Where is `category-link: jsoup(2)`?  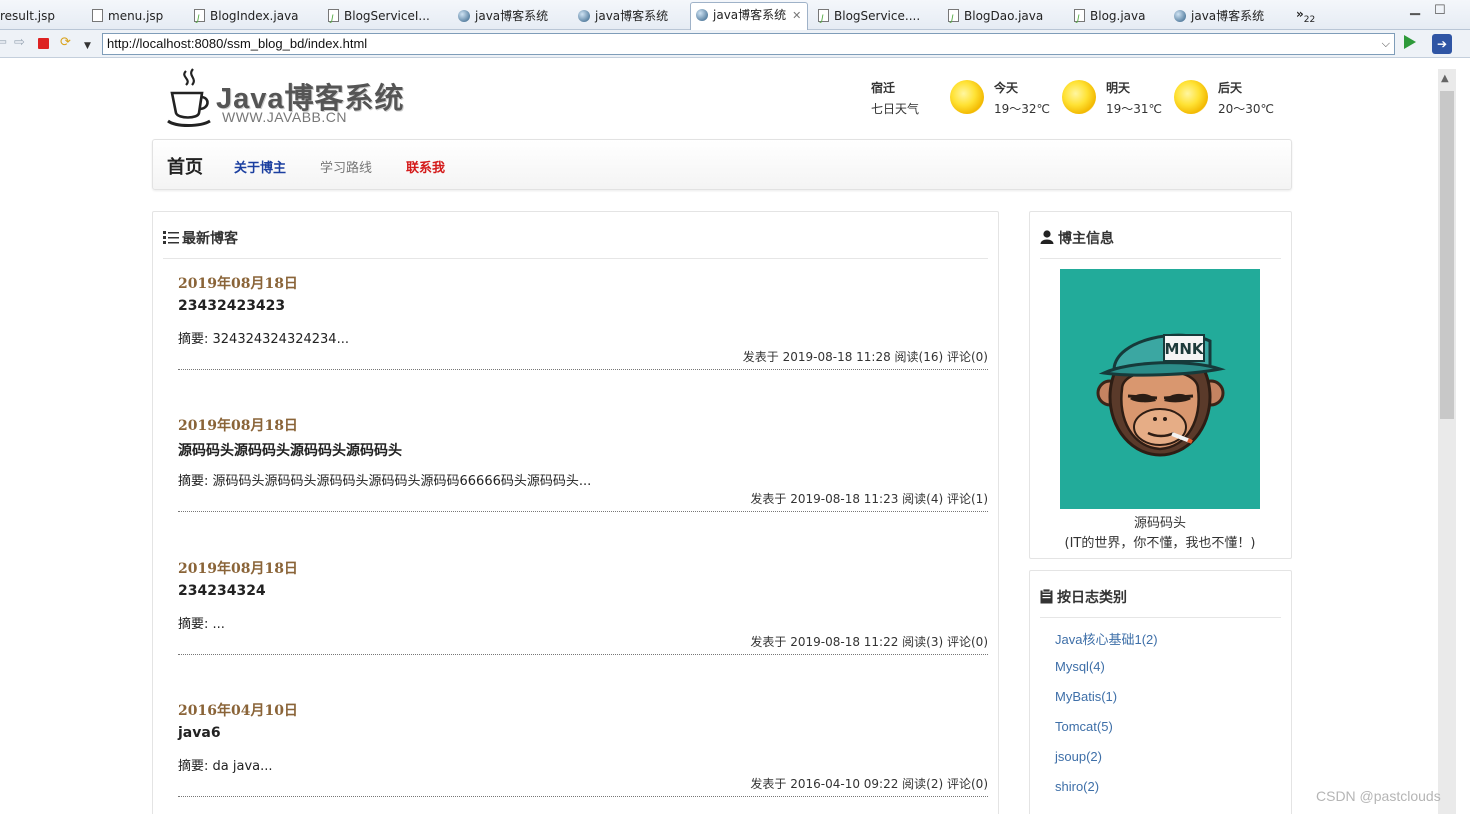
category-link: jsoup(2) is located at coordinates (1106, 764).